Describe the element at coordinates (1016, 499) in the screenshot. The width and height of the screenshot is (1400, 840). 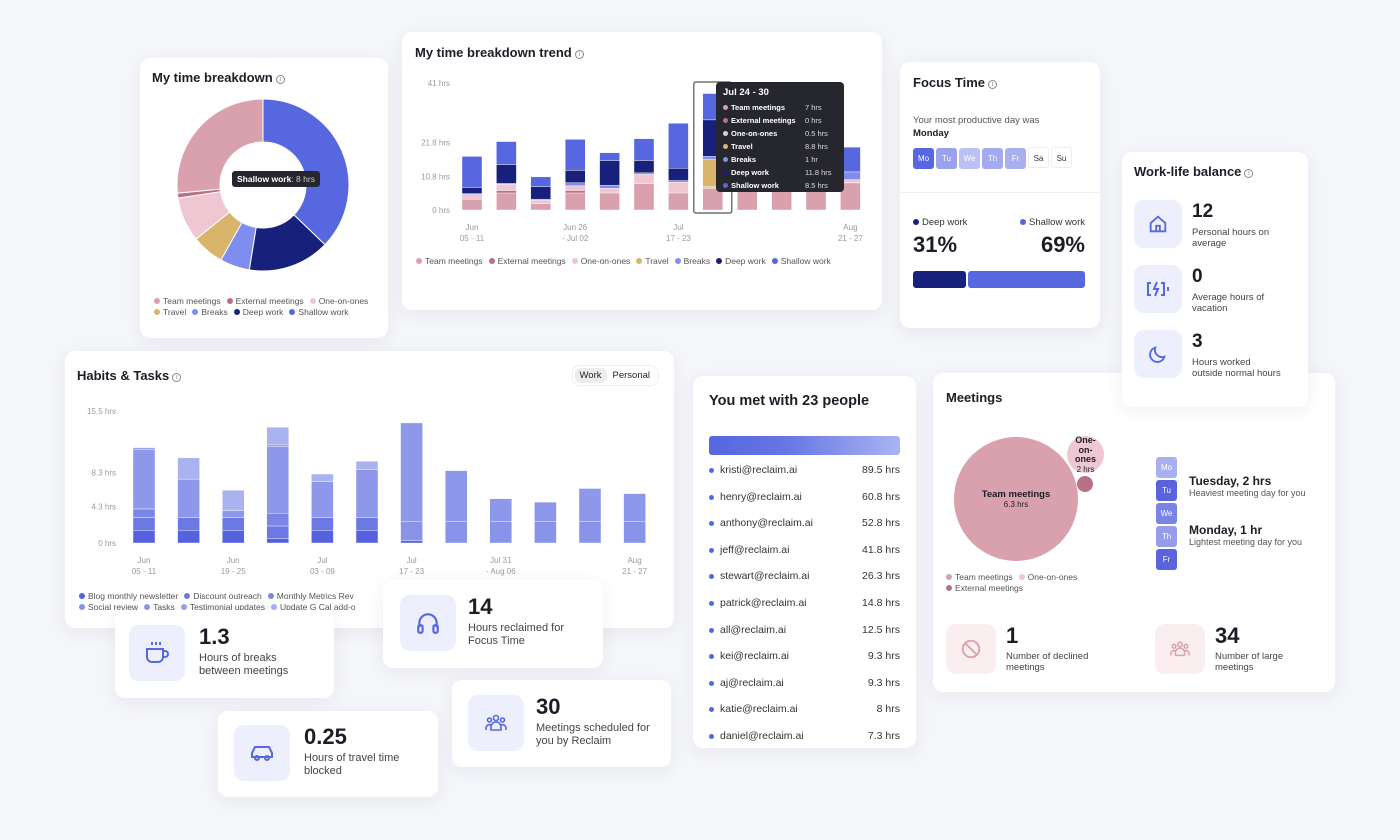
I see `bubble-team-meetings: Team meetings 6.3 hrs` at that location.